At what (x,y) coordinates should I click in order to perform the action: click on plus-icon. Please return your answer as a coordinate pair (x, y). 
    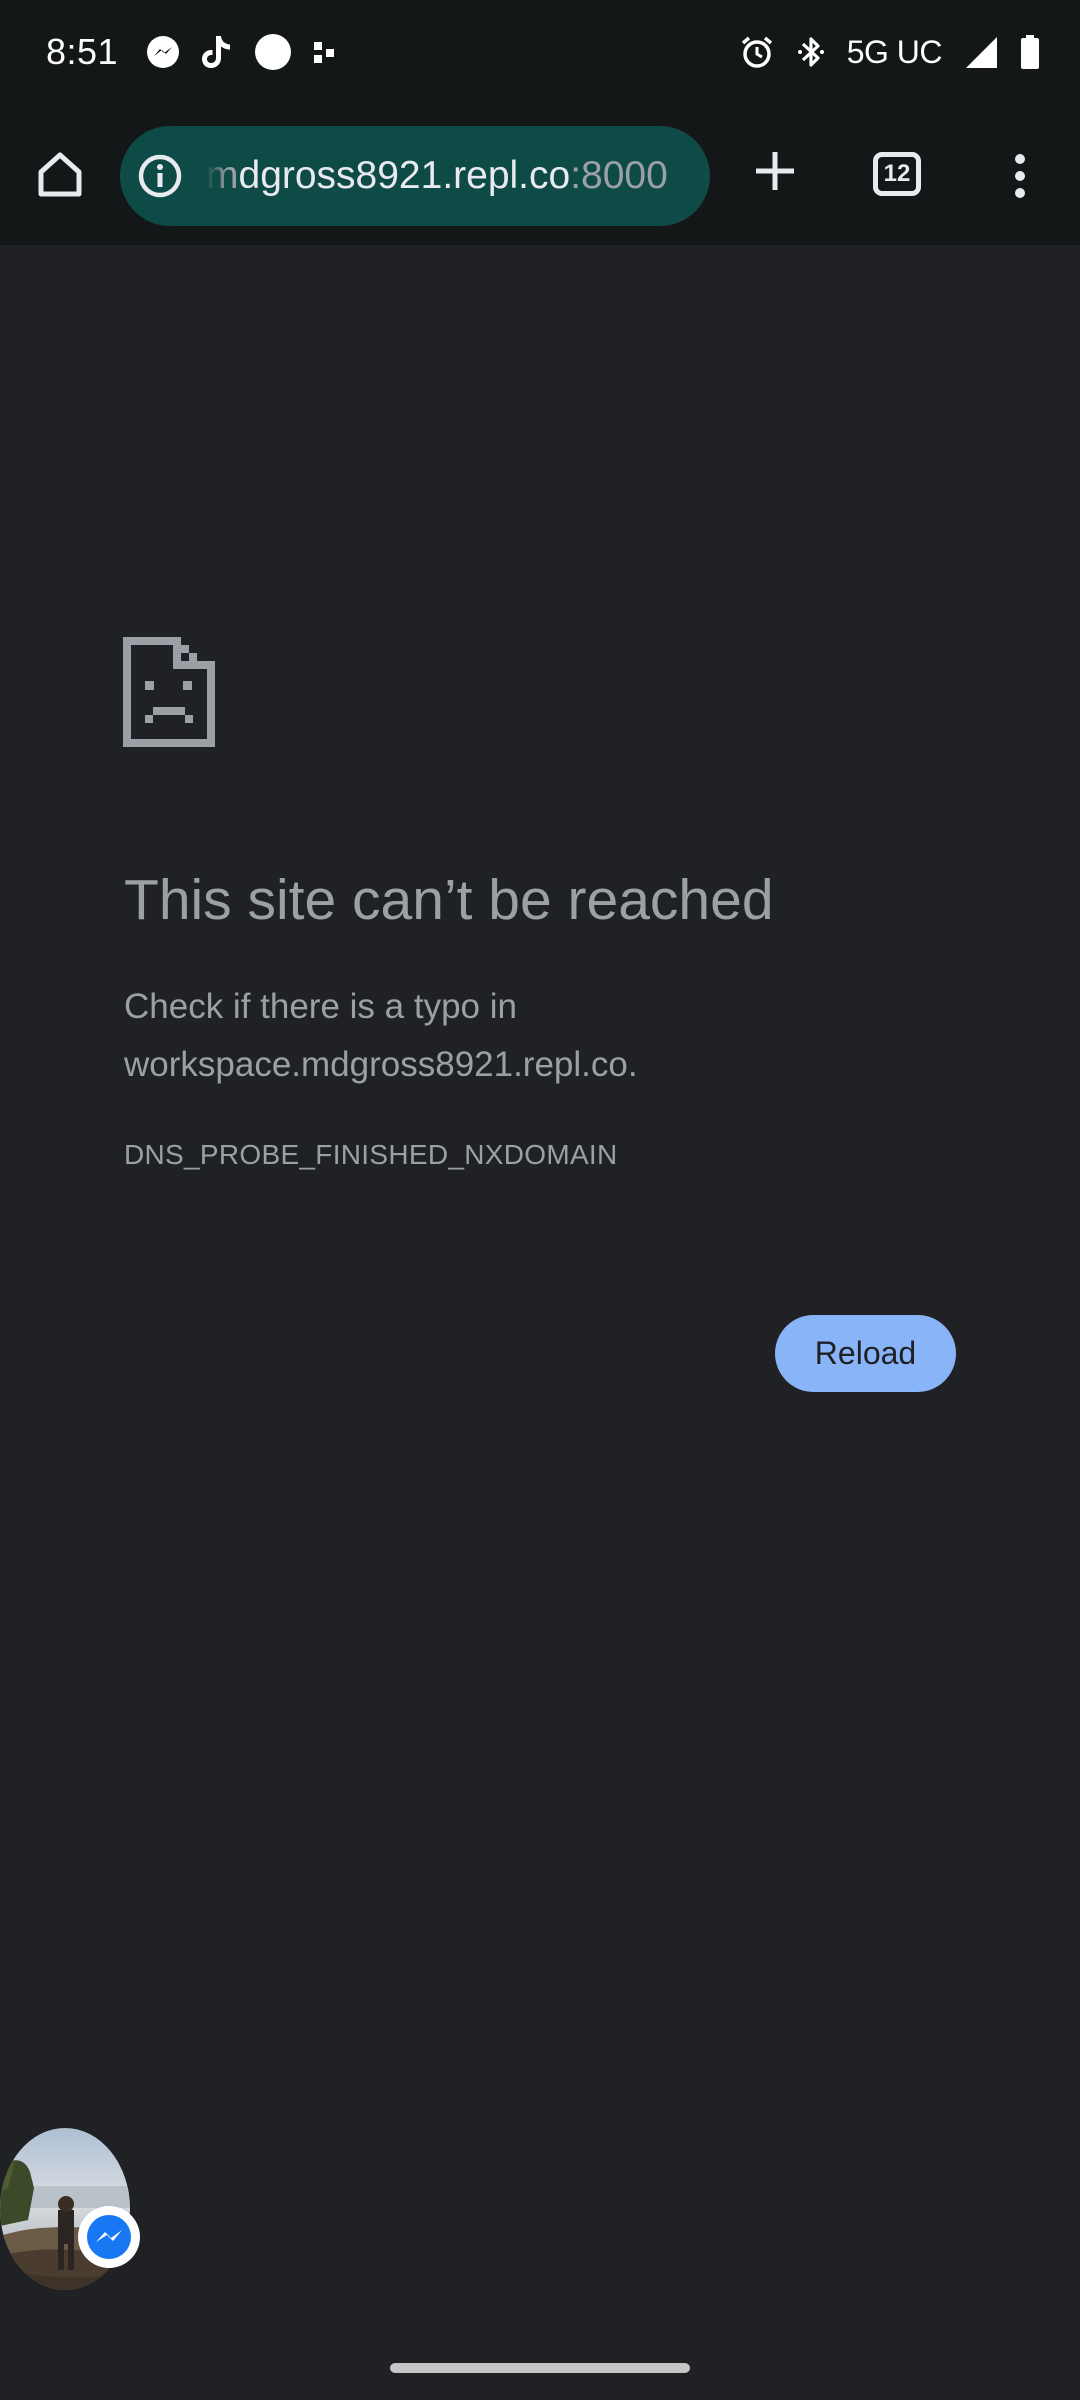
    Looking at the image, I should click on (775, 171).